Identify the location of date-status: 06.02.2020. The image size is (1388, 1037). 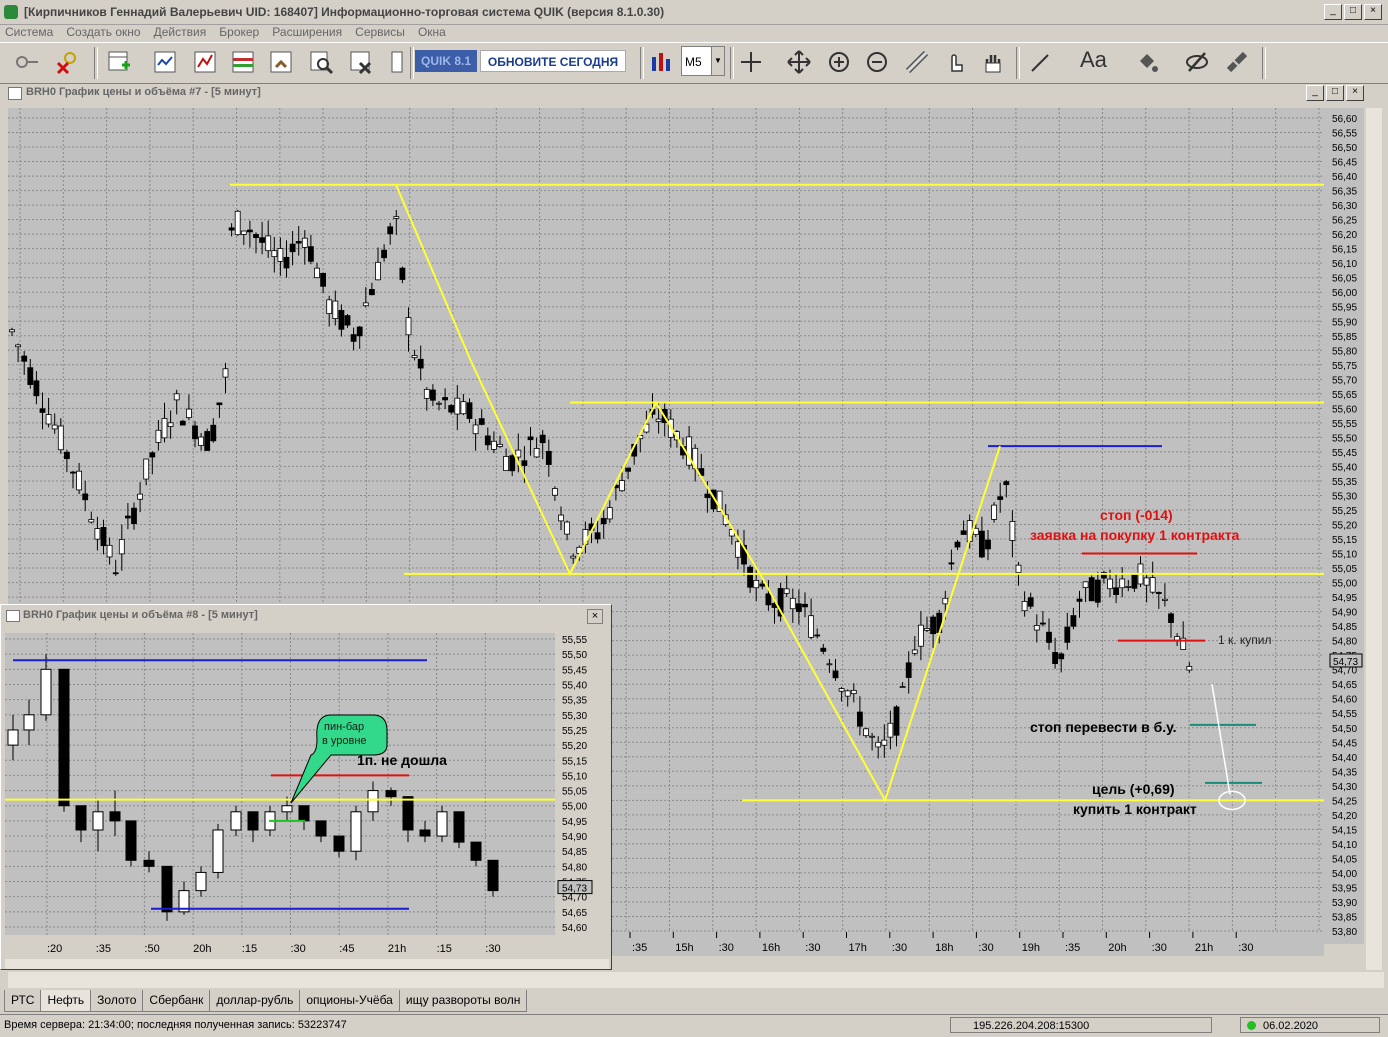
(1310, 1025).